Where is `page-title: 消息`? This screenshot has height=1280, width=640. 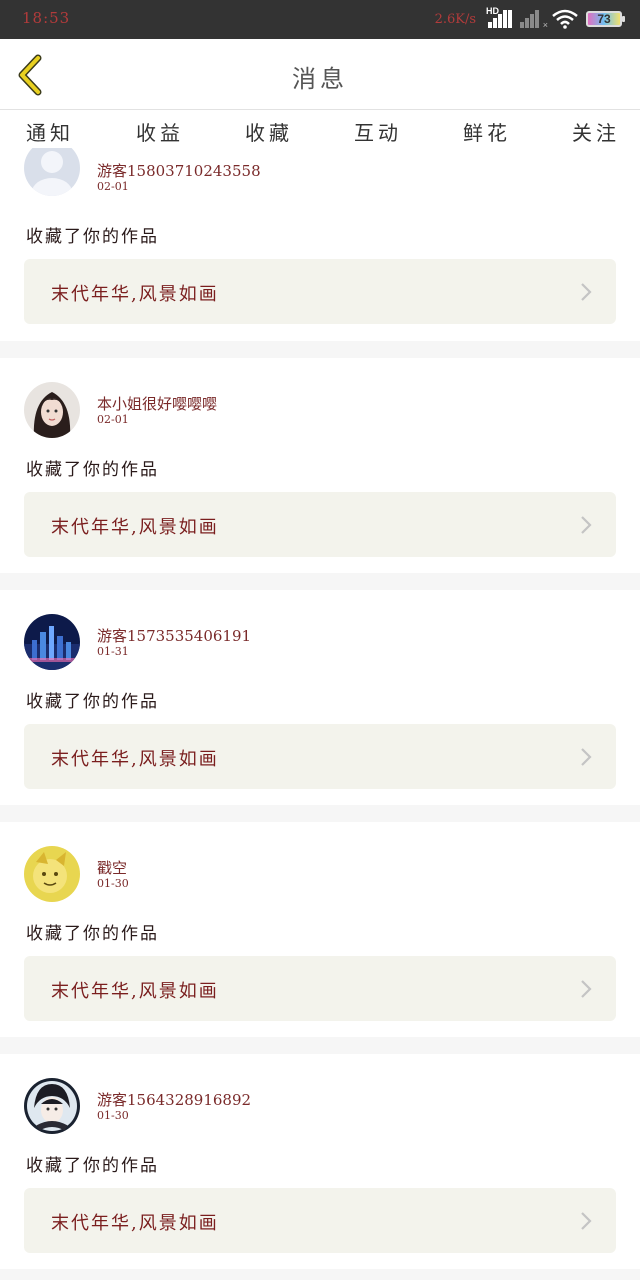
page-title: 消息 is located at coordinates (320, 79).